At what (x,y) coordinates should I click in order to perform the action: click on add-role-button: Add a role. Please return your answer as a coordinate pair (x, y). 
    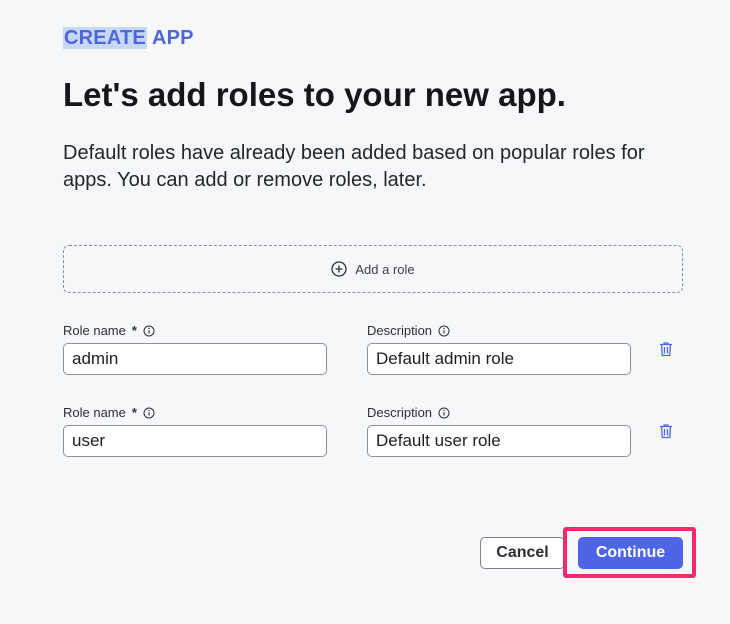
    Looking at the image, I should click on (373, 269).